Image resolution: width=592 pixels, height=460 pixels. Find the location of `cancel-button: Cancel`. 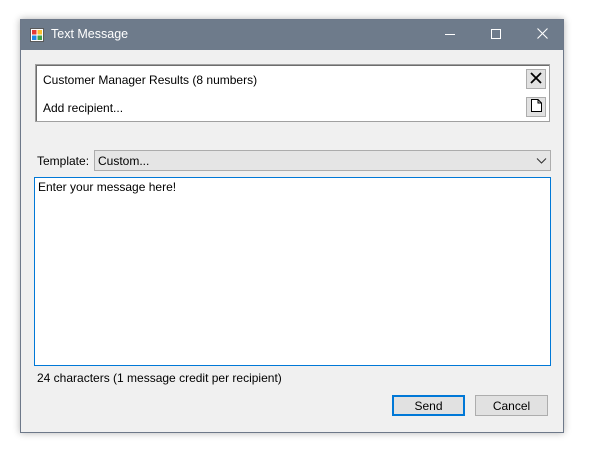

cancel-button: Cancel is located at coordinates (511, 405).